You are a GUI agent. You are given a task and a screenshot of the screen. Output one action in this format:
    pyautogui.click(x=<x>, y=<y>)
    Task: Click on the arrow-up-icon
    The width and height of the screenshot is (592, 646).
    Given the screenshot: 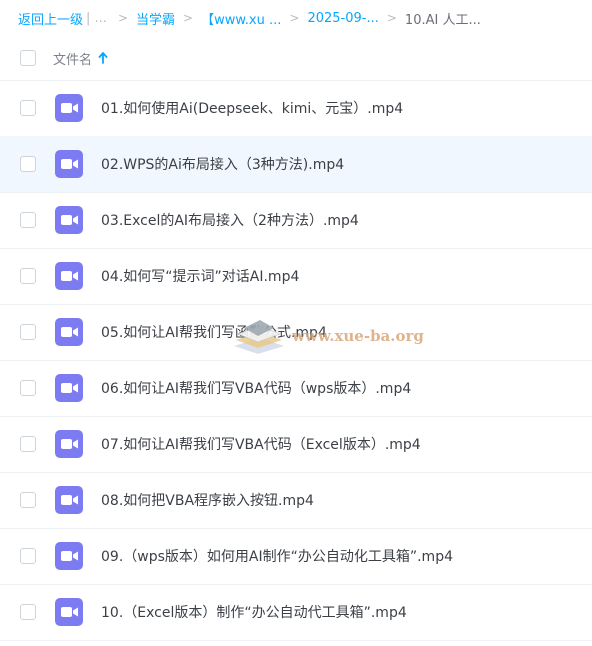 What is the action you would take?
    pyautogui.click(x=103, y=58)
    